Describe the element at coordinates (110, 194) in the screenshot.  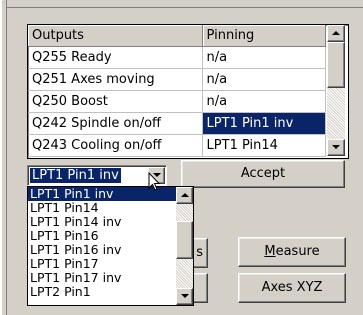
I see `list-item: LPT1 Pin1 inv` at that location.